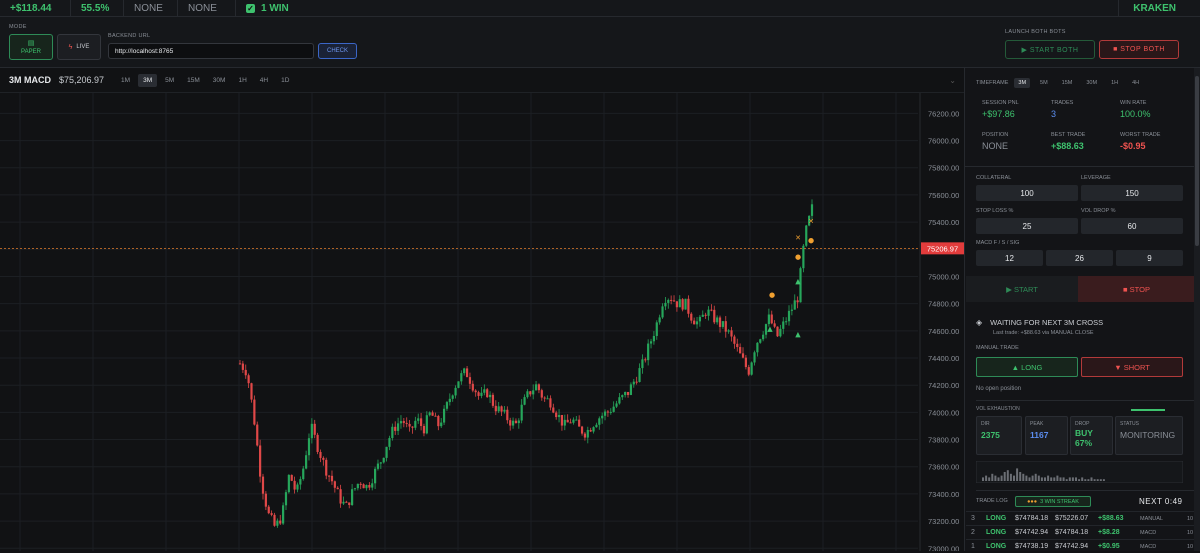 The width and height of the screenshot is (1200, 553). What do you see at coordinates (219, 80) in the screenshot?
I see `tab-30m: 30M` at bounding box center [219, 80].